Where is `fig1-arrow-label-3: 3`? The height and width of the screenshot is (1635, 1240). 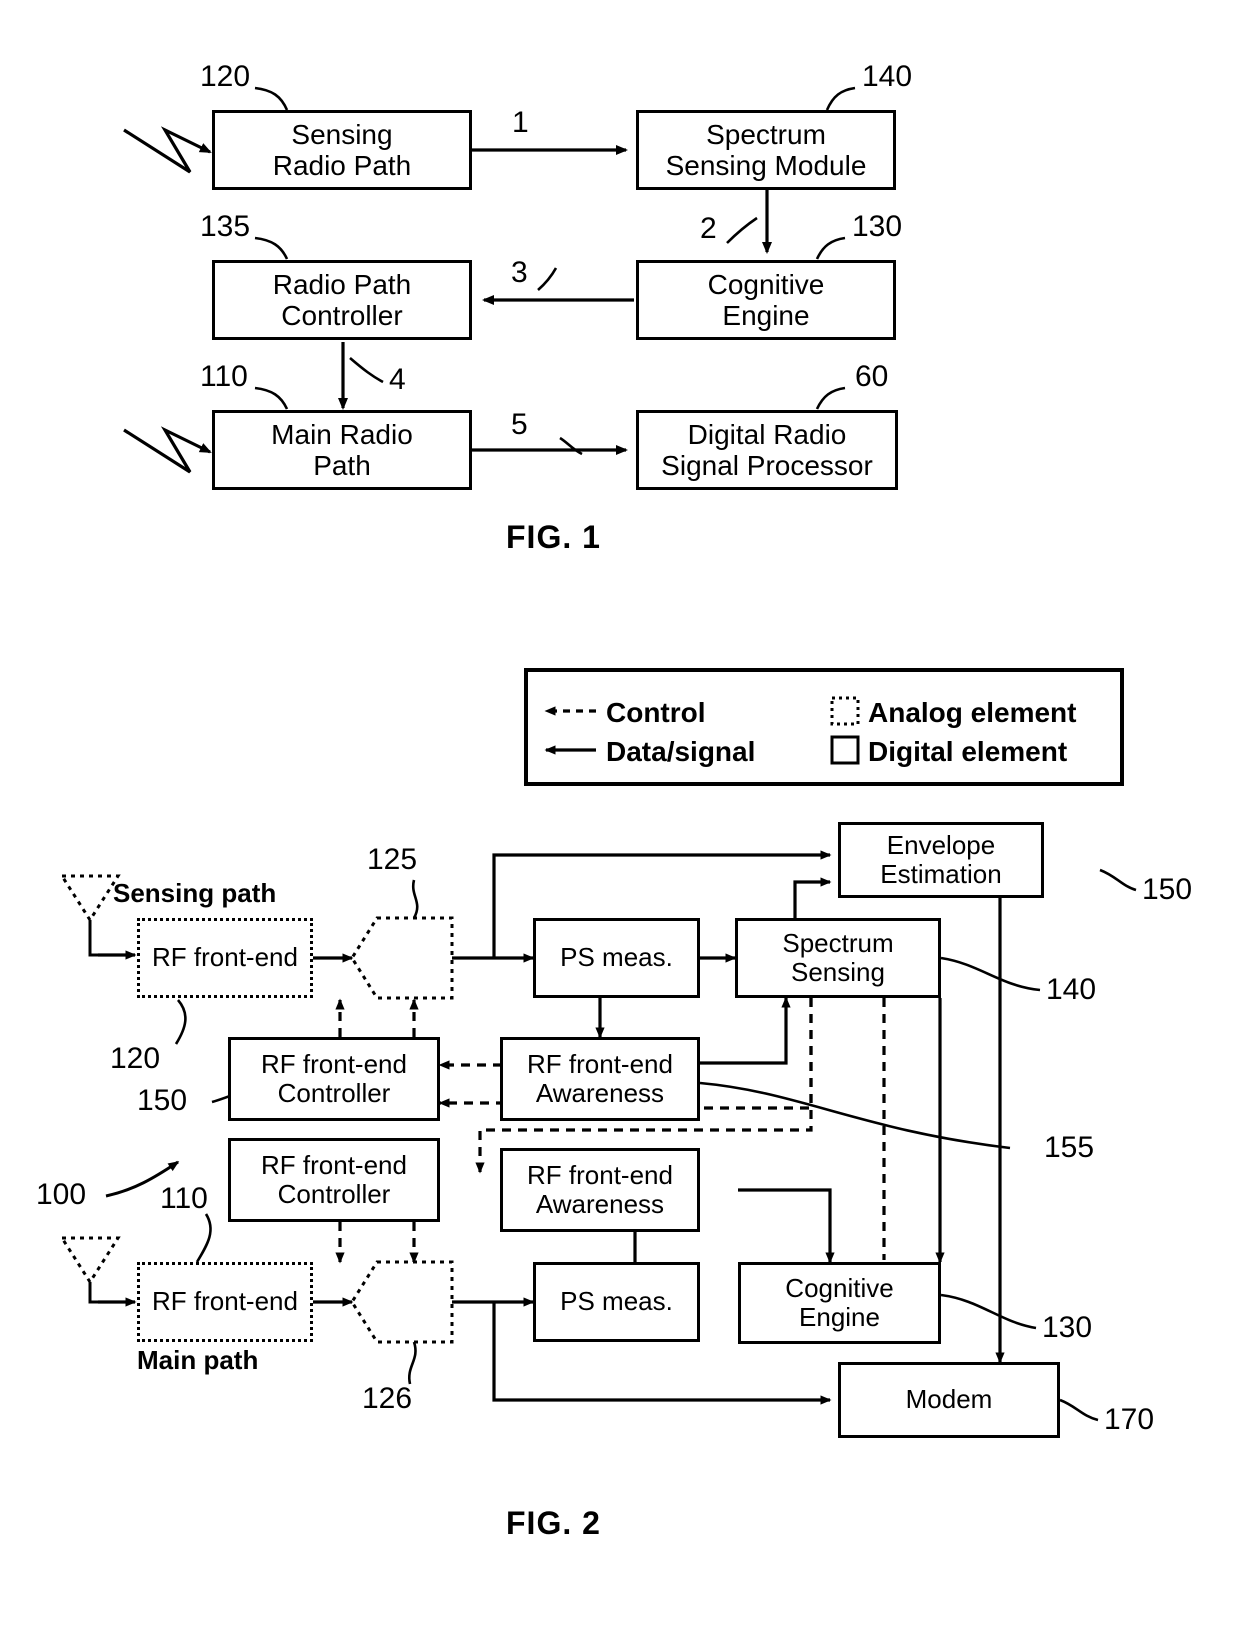
fig1-arrow-label-3: 3 is located at coordinates (519, 272).